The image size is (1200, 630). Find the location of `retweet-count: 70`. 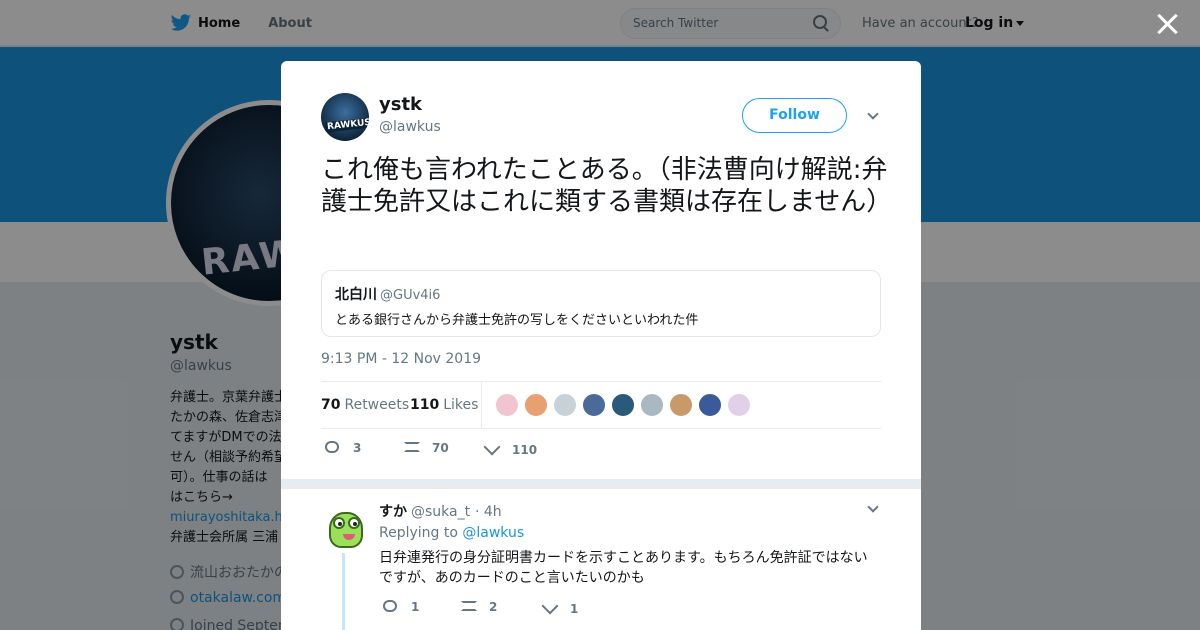

retweet-count: 70 is located at coordinates (440, 448).